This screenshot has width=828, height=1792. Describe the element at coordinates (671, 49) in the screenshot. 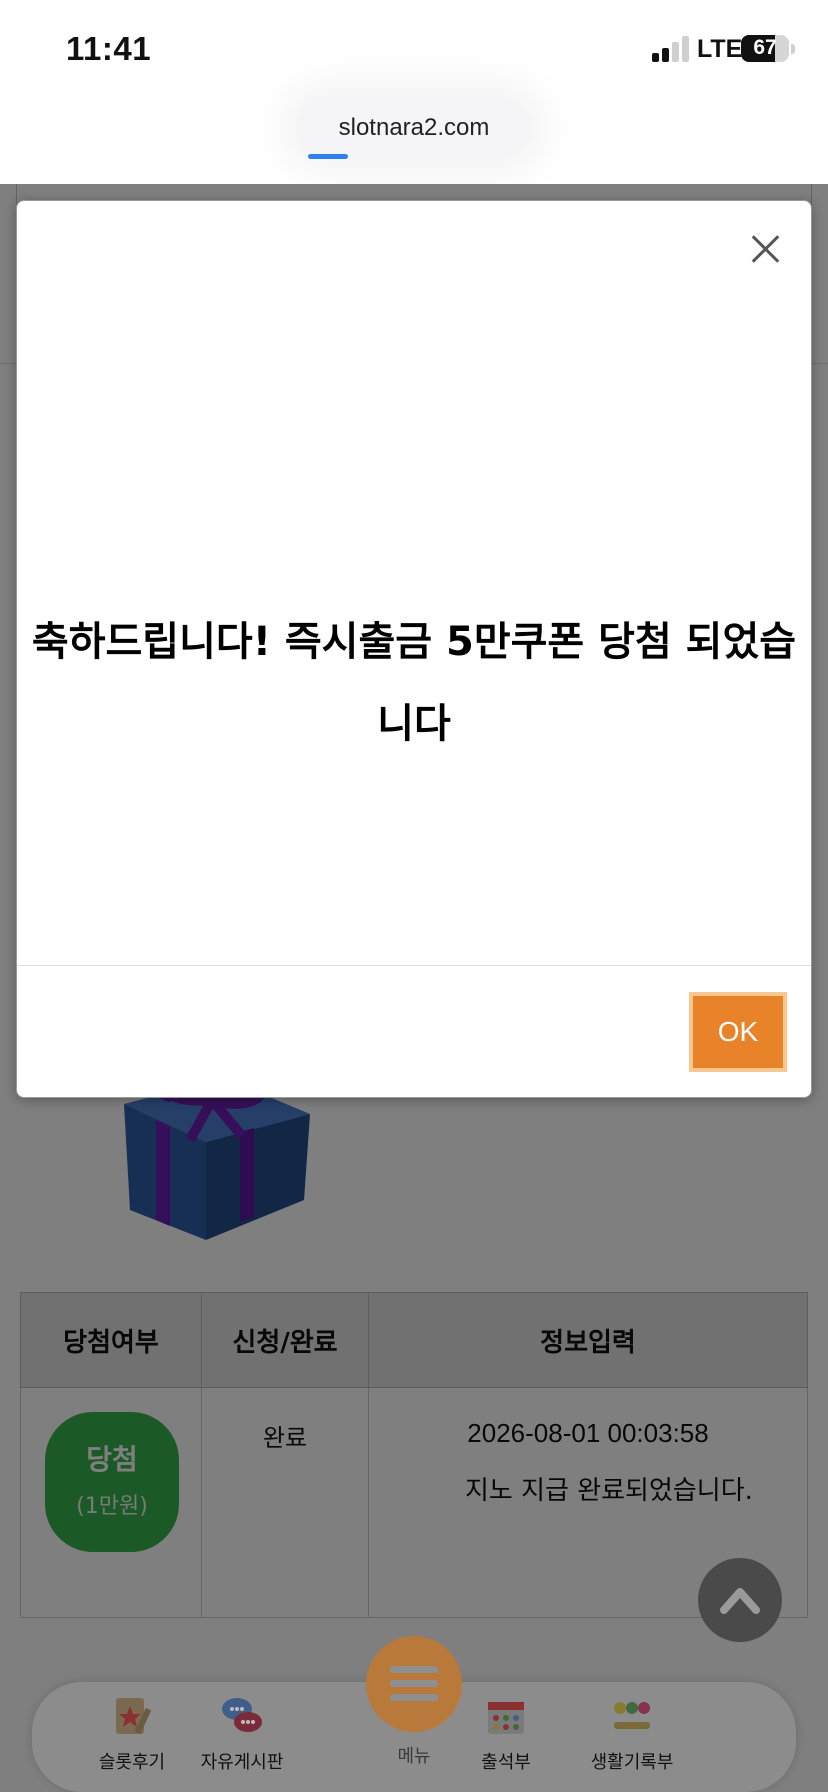

I see `signal-icon` at that location.